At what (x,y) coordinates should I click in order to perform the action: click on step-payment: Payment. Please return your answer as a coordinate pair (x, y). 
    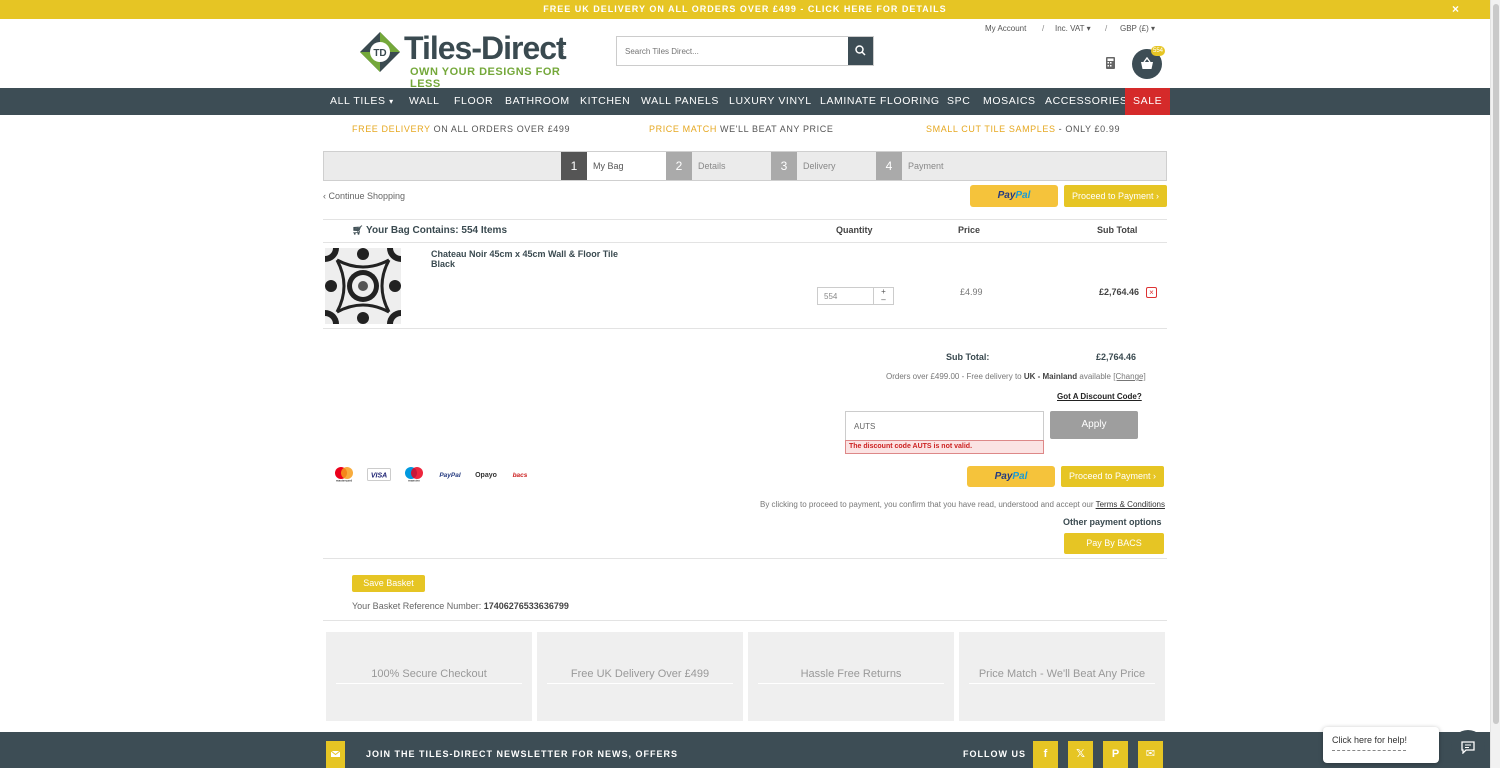
    Looking at the image, I should click on (926, 166).